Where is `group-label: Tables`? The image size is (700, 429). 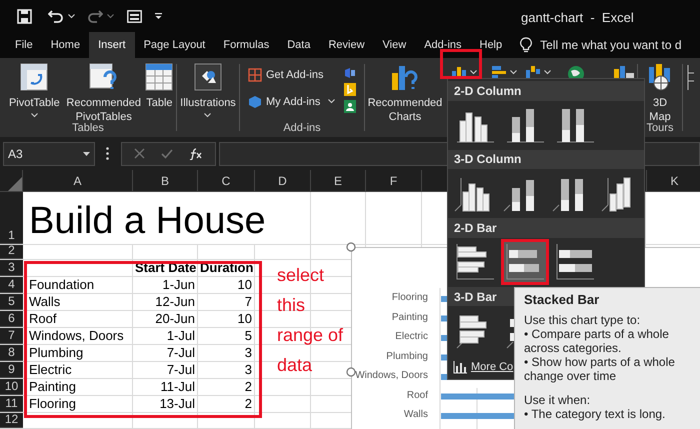
group-label: Tables is located at coordinates (88, 128).